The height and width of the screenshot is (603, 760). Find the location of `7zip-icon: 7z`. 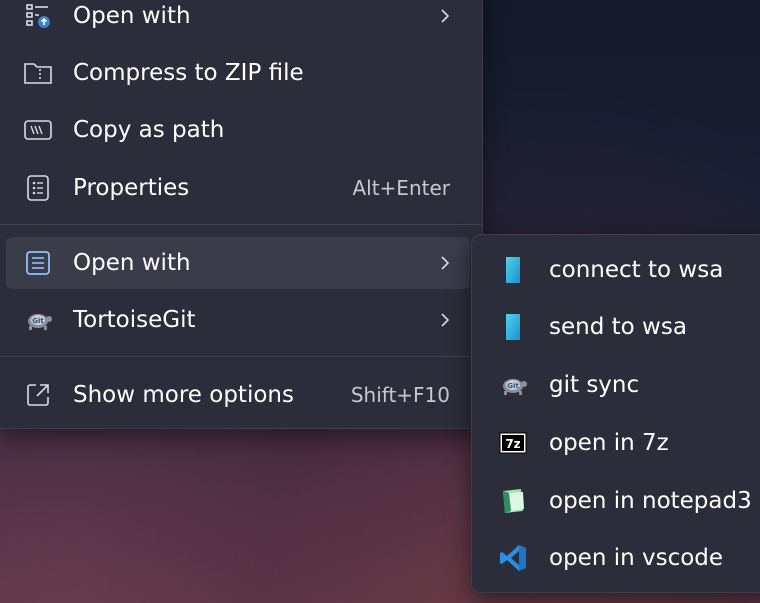

7zip-icon: 7z is located at coordinates (513, 443).